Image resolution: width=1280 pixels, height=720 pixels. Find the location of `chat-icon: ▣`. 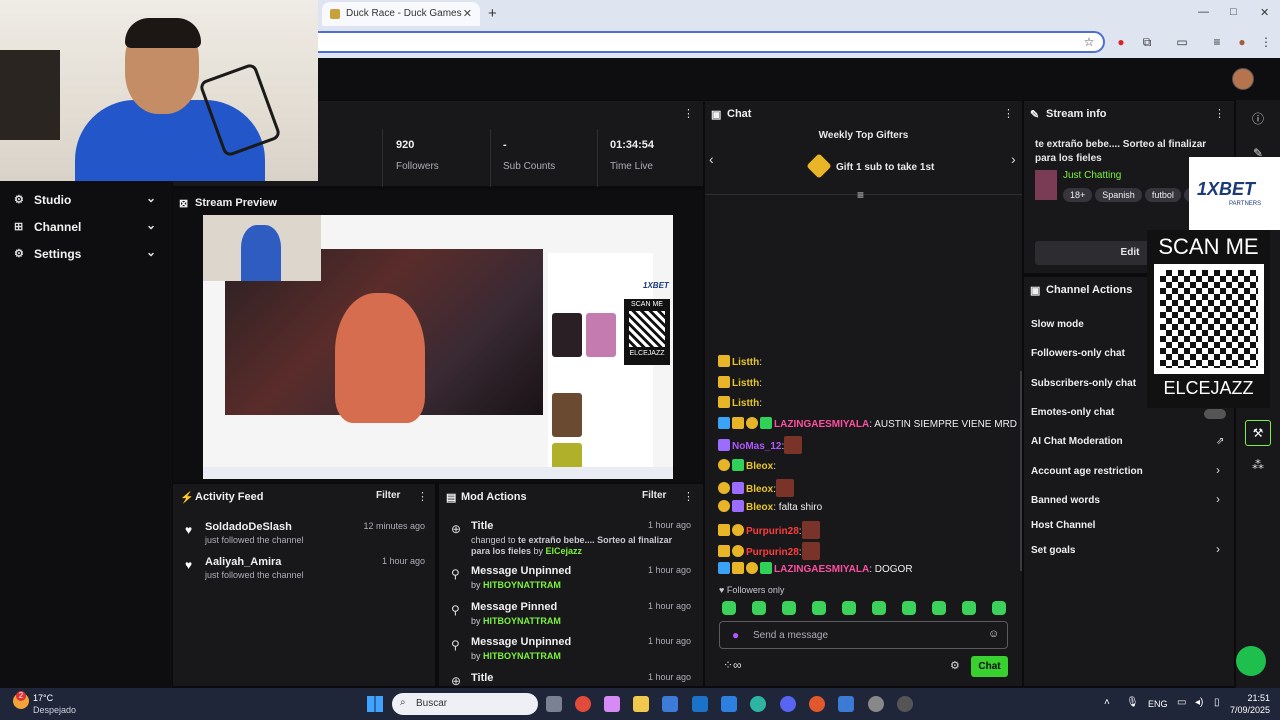

chat-icon: ▣ is located at coordinates (1035, 291).